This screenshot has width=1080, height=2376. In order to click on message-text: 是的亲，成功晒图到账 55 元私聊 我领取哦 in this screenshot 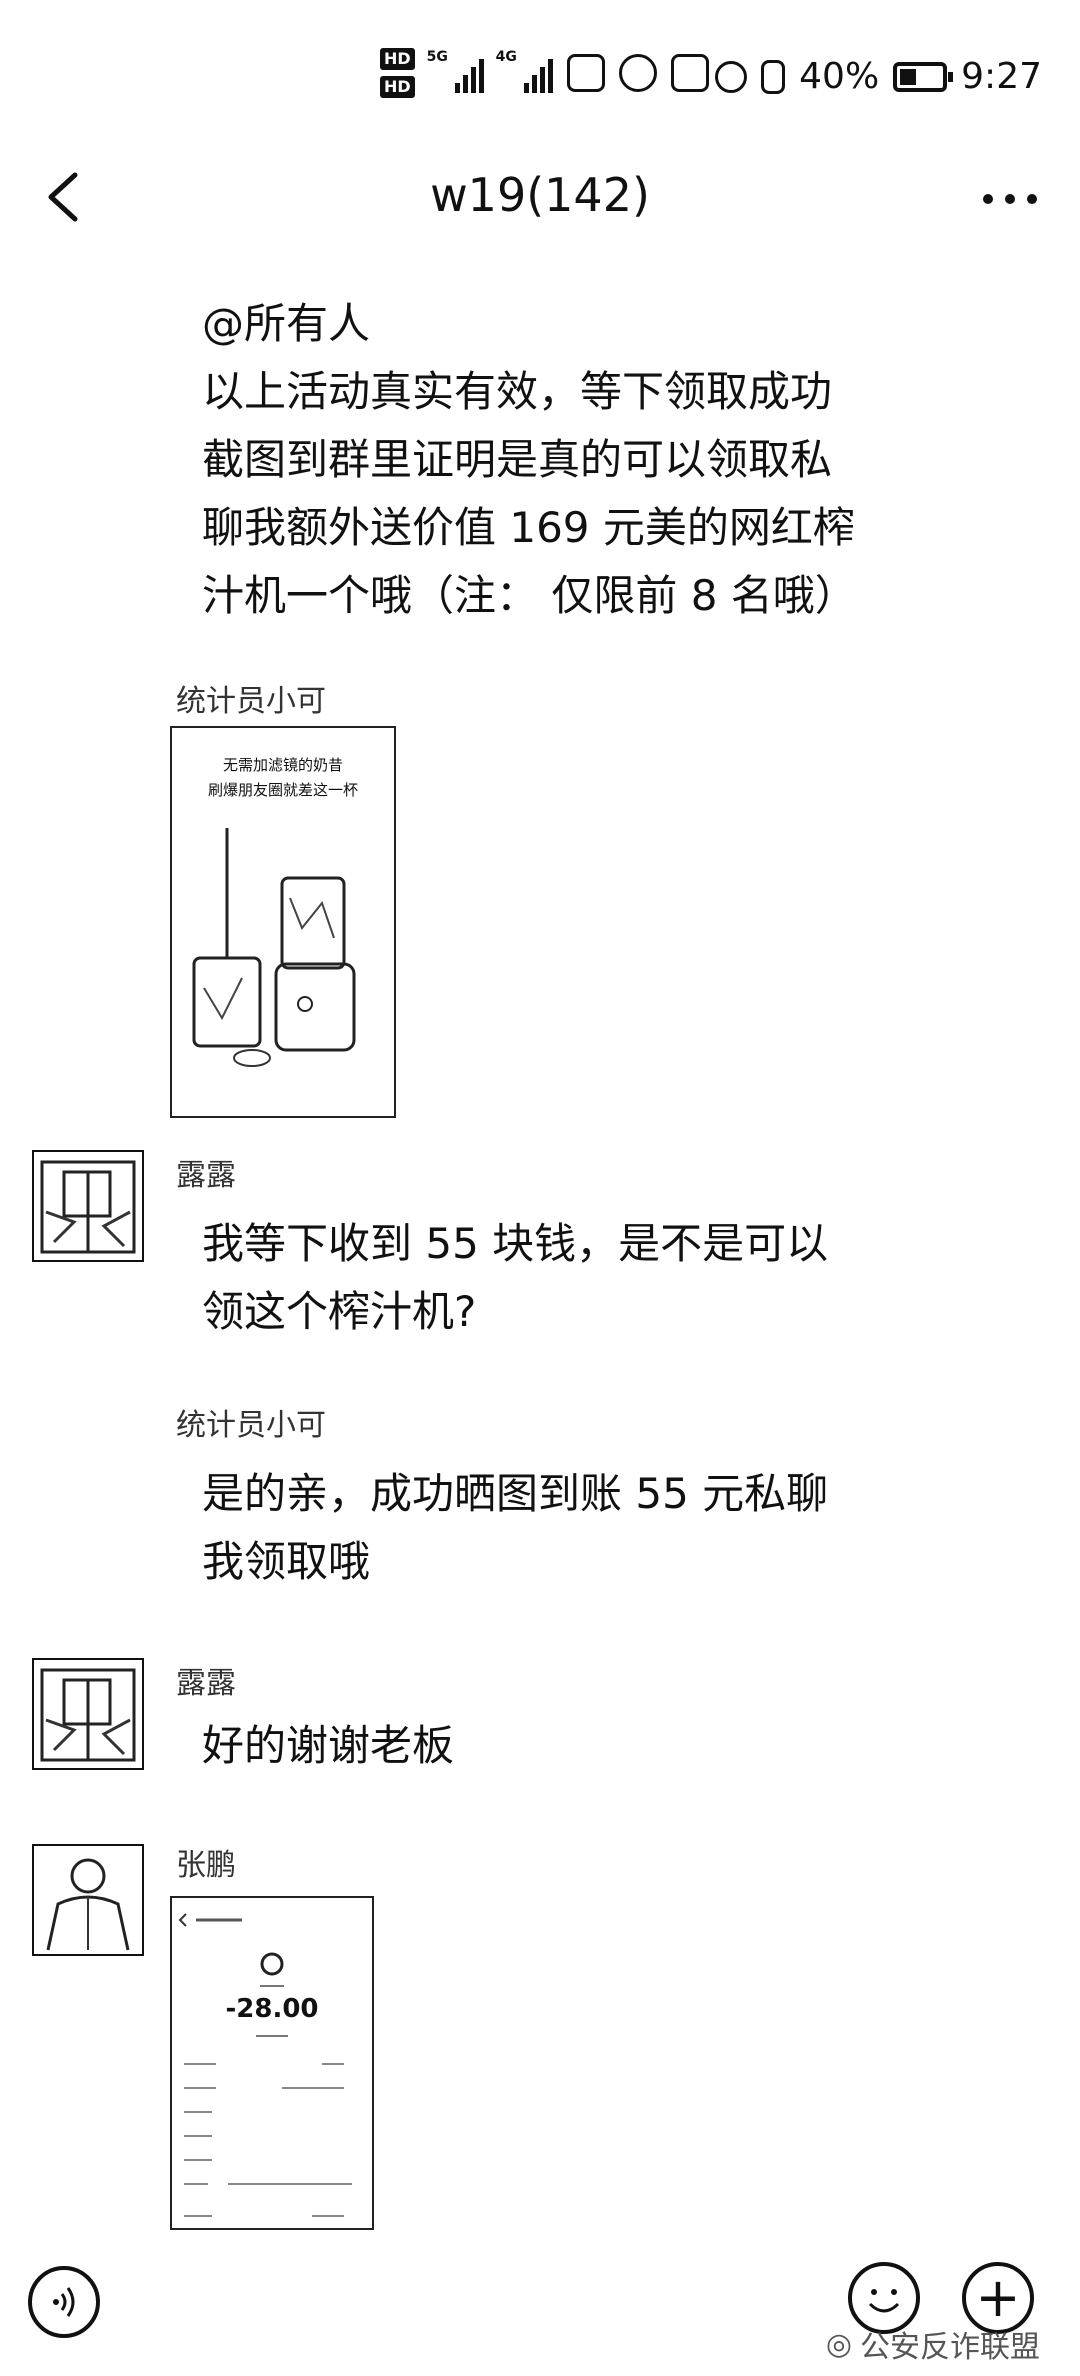, I will do `click(552, 1528)`.